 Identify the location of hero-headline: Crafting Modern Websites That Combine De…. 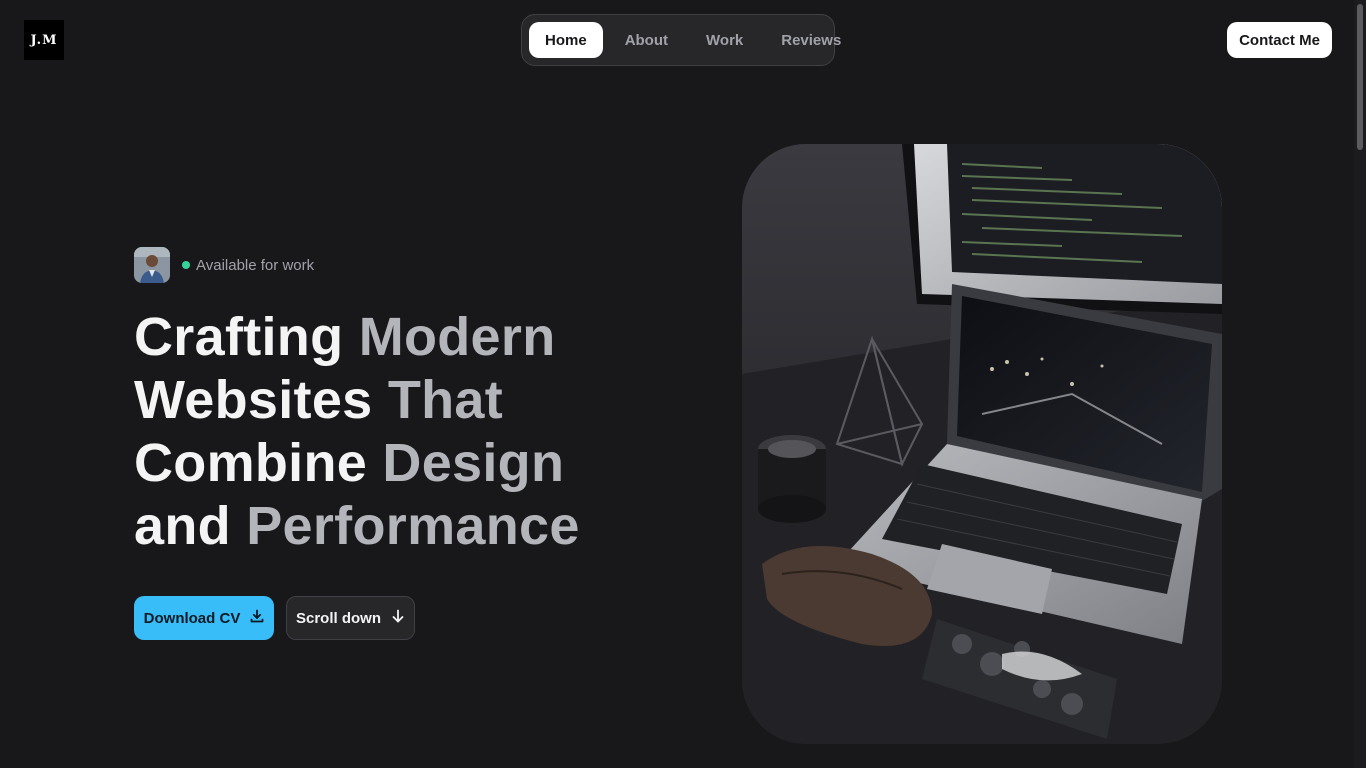
(394, 432).